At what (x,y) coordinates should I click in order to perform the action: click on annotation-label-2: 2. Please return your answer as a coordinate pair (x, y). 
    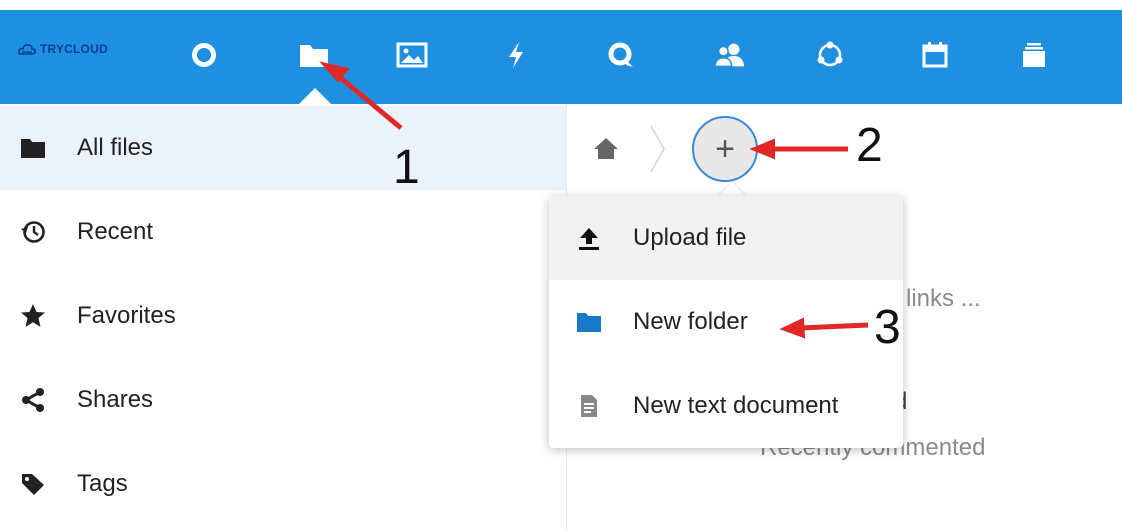
    Looking at the image, I should click on (869, 145).